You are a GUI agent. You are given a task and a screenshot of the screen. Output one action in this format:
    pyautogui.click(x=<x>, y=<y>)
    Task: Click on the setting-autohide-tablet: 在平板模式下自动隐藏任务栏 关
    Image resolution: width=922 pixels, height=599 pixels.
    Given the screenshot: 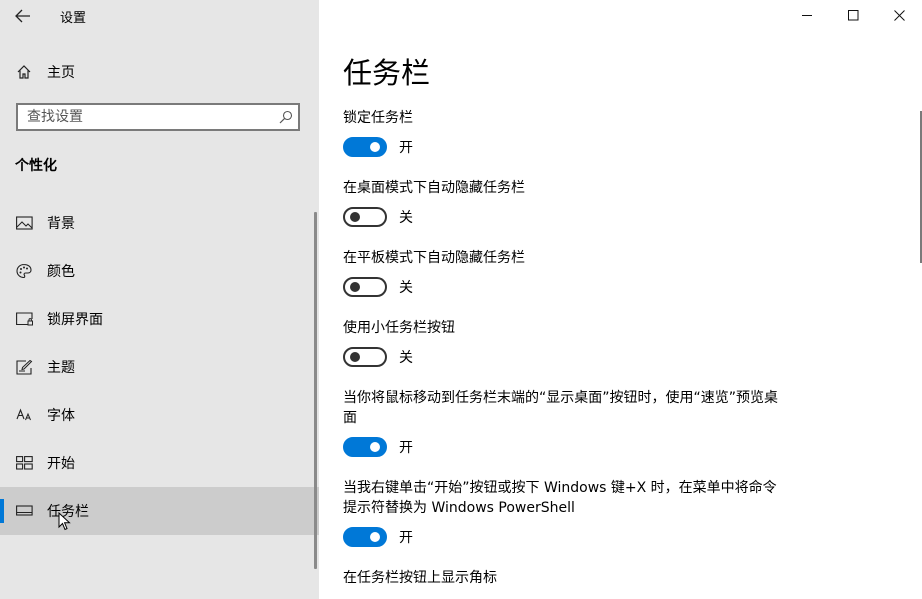 What is the action you would take?
    pyautogui.click(x=563, y=272)
    